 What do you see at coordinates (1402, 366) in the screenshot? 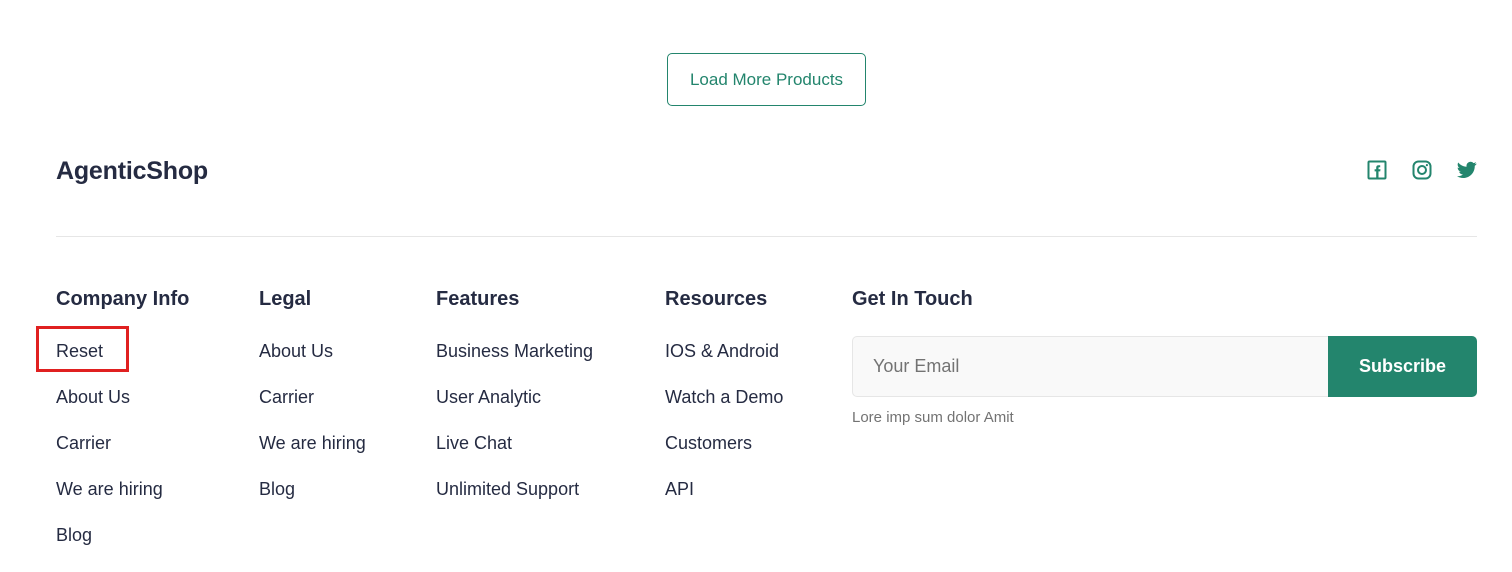
I see `subscribe-button: Subscribe` at bounding box center [1402, 366].